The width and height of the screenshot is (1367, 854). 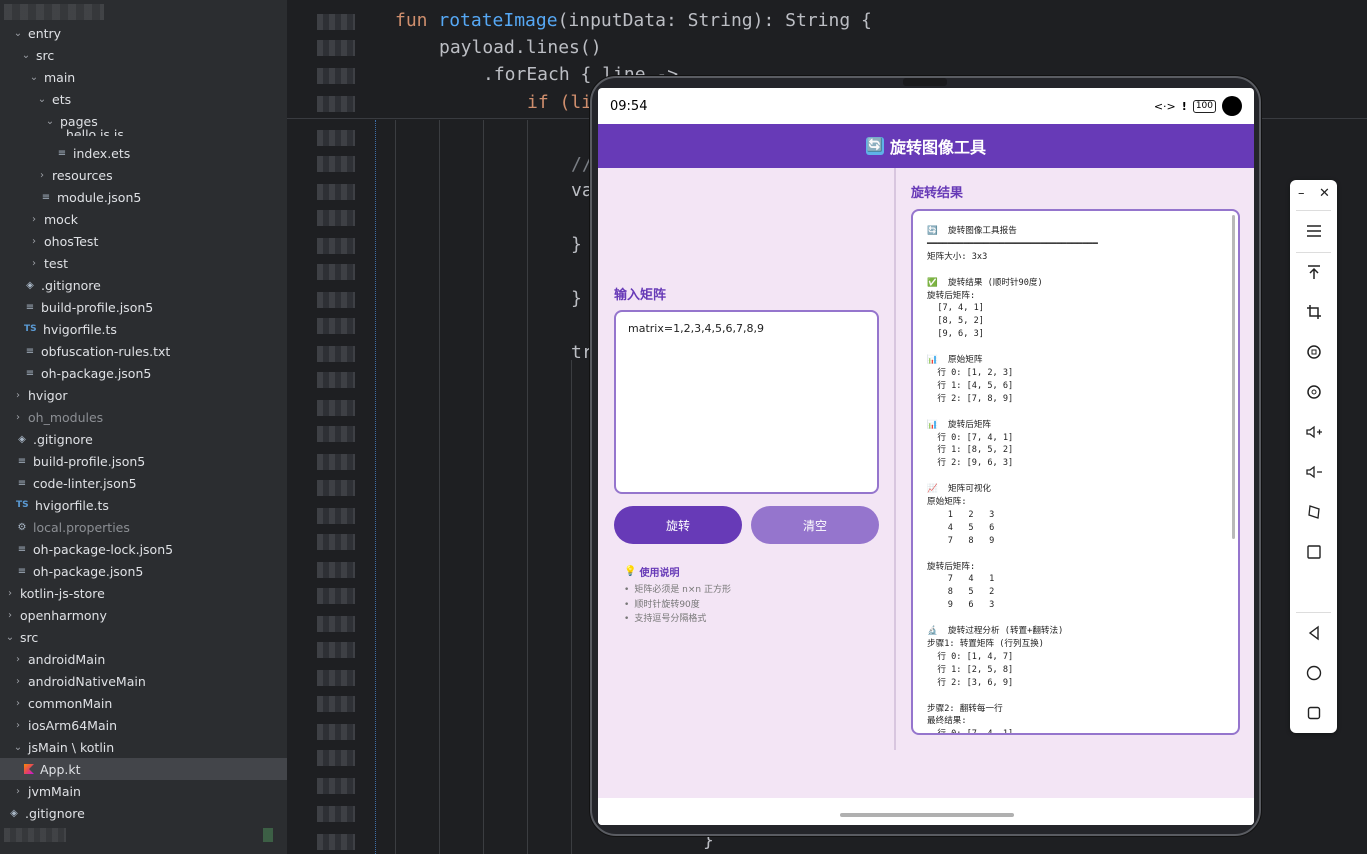 I want to click on tree-item-label: oh-package.json5, so click(x=88, y=571).